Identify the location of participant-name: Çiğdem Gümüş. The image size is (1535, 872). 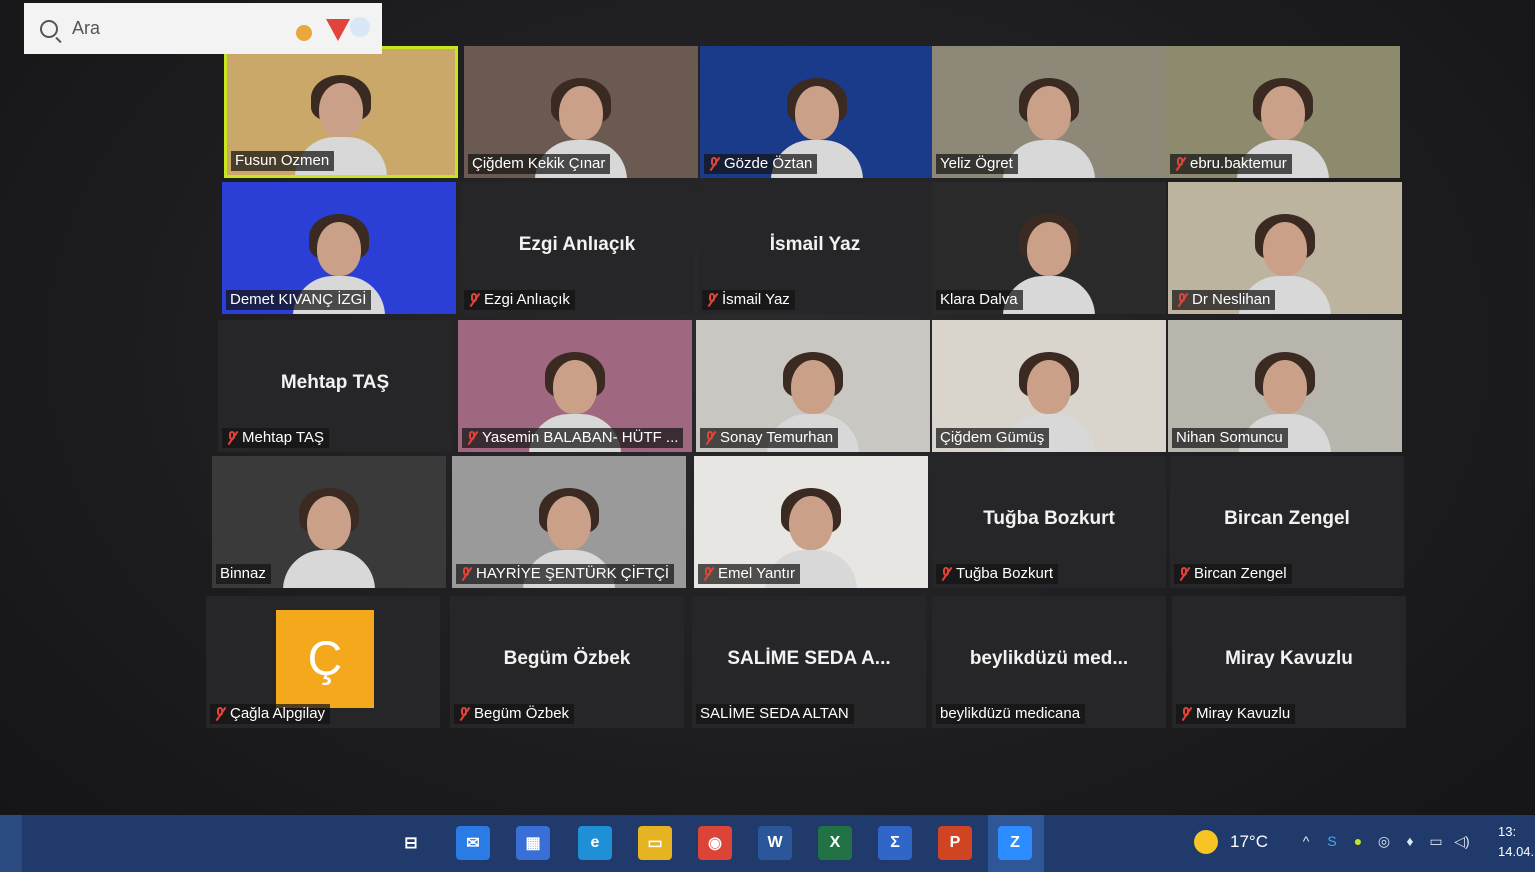
(992, 437).